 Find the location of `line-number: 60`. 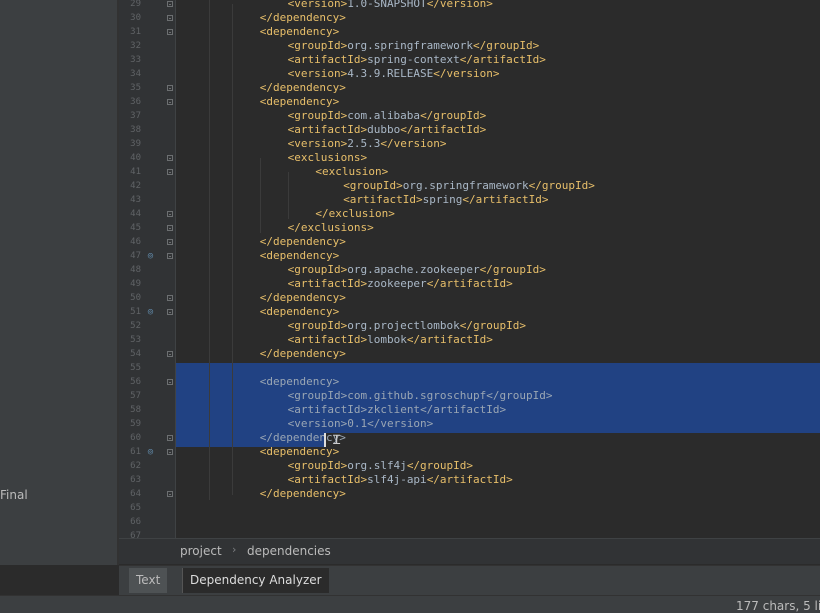

line-number: 60 is located at coordinates (131, 438).